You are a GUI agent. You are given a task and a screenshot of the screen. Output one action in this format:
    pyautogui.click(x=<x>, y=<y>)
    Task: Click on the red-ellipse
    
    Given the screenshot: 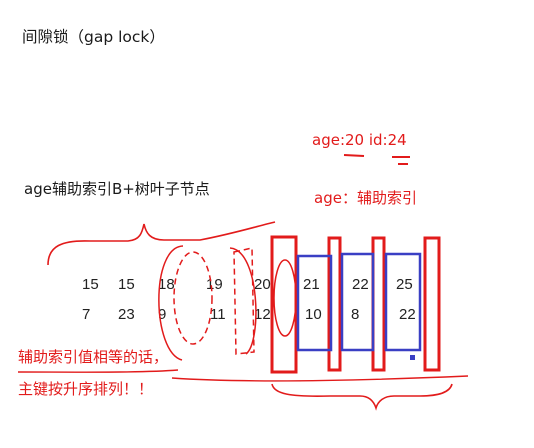 What is the action you would take?
    pyautogui.click(x=285, y=298)
    